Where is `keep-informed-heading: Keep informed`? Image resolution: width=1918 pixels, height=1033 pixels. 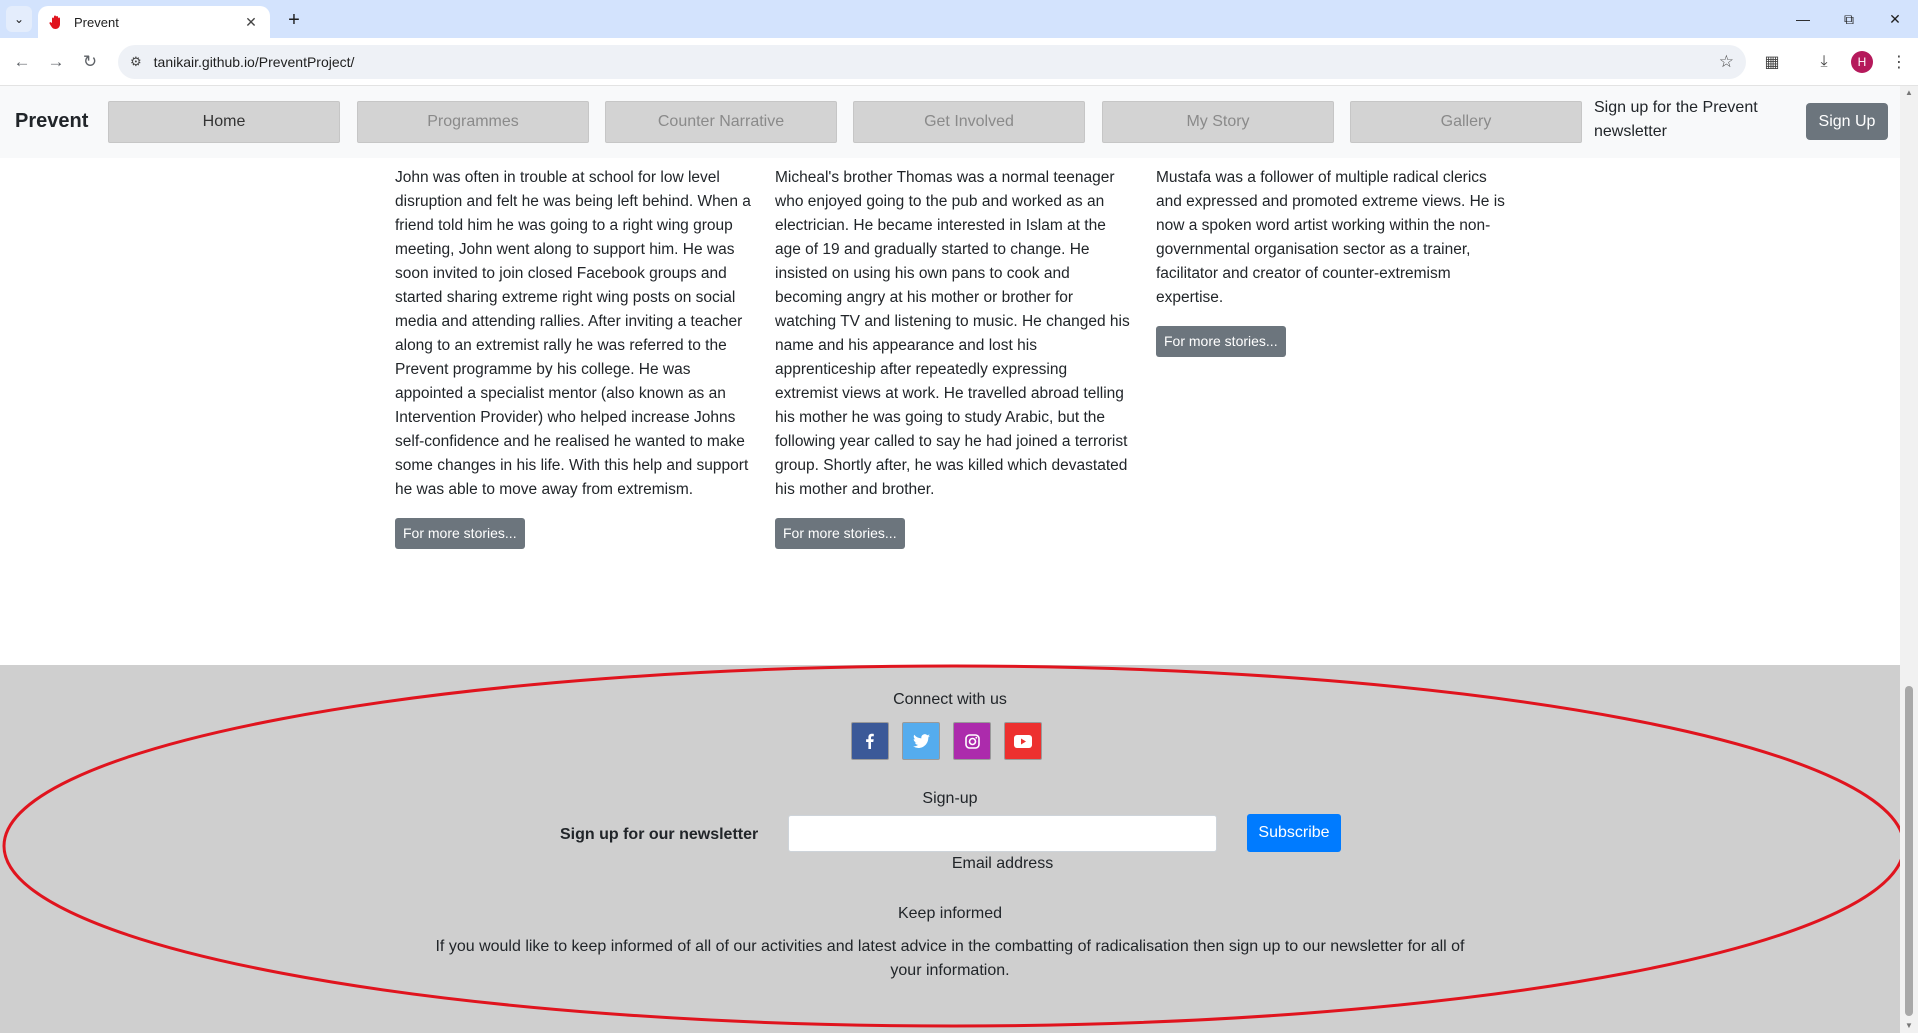
keep-informed-heading: Keep informed is located at coordinates (950, 913).